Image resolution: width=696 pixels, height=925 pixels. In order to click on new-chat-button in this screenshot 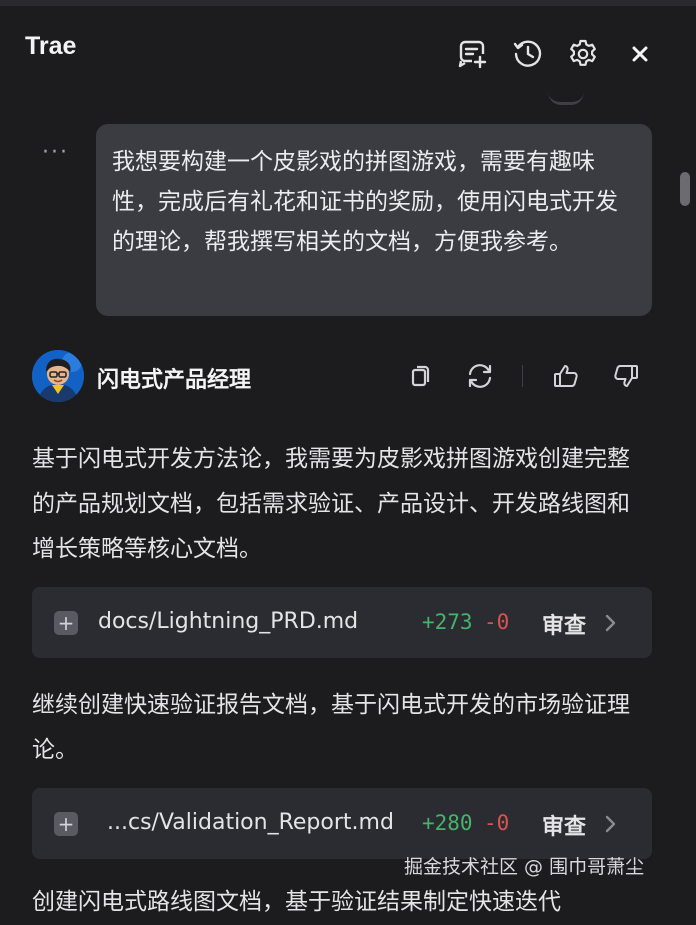, I will do `click(472, 54)`.